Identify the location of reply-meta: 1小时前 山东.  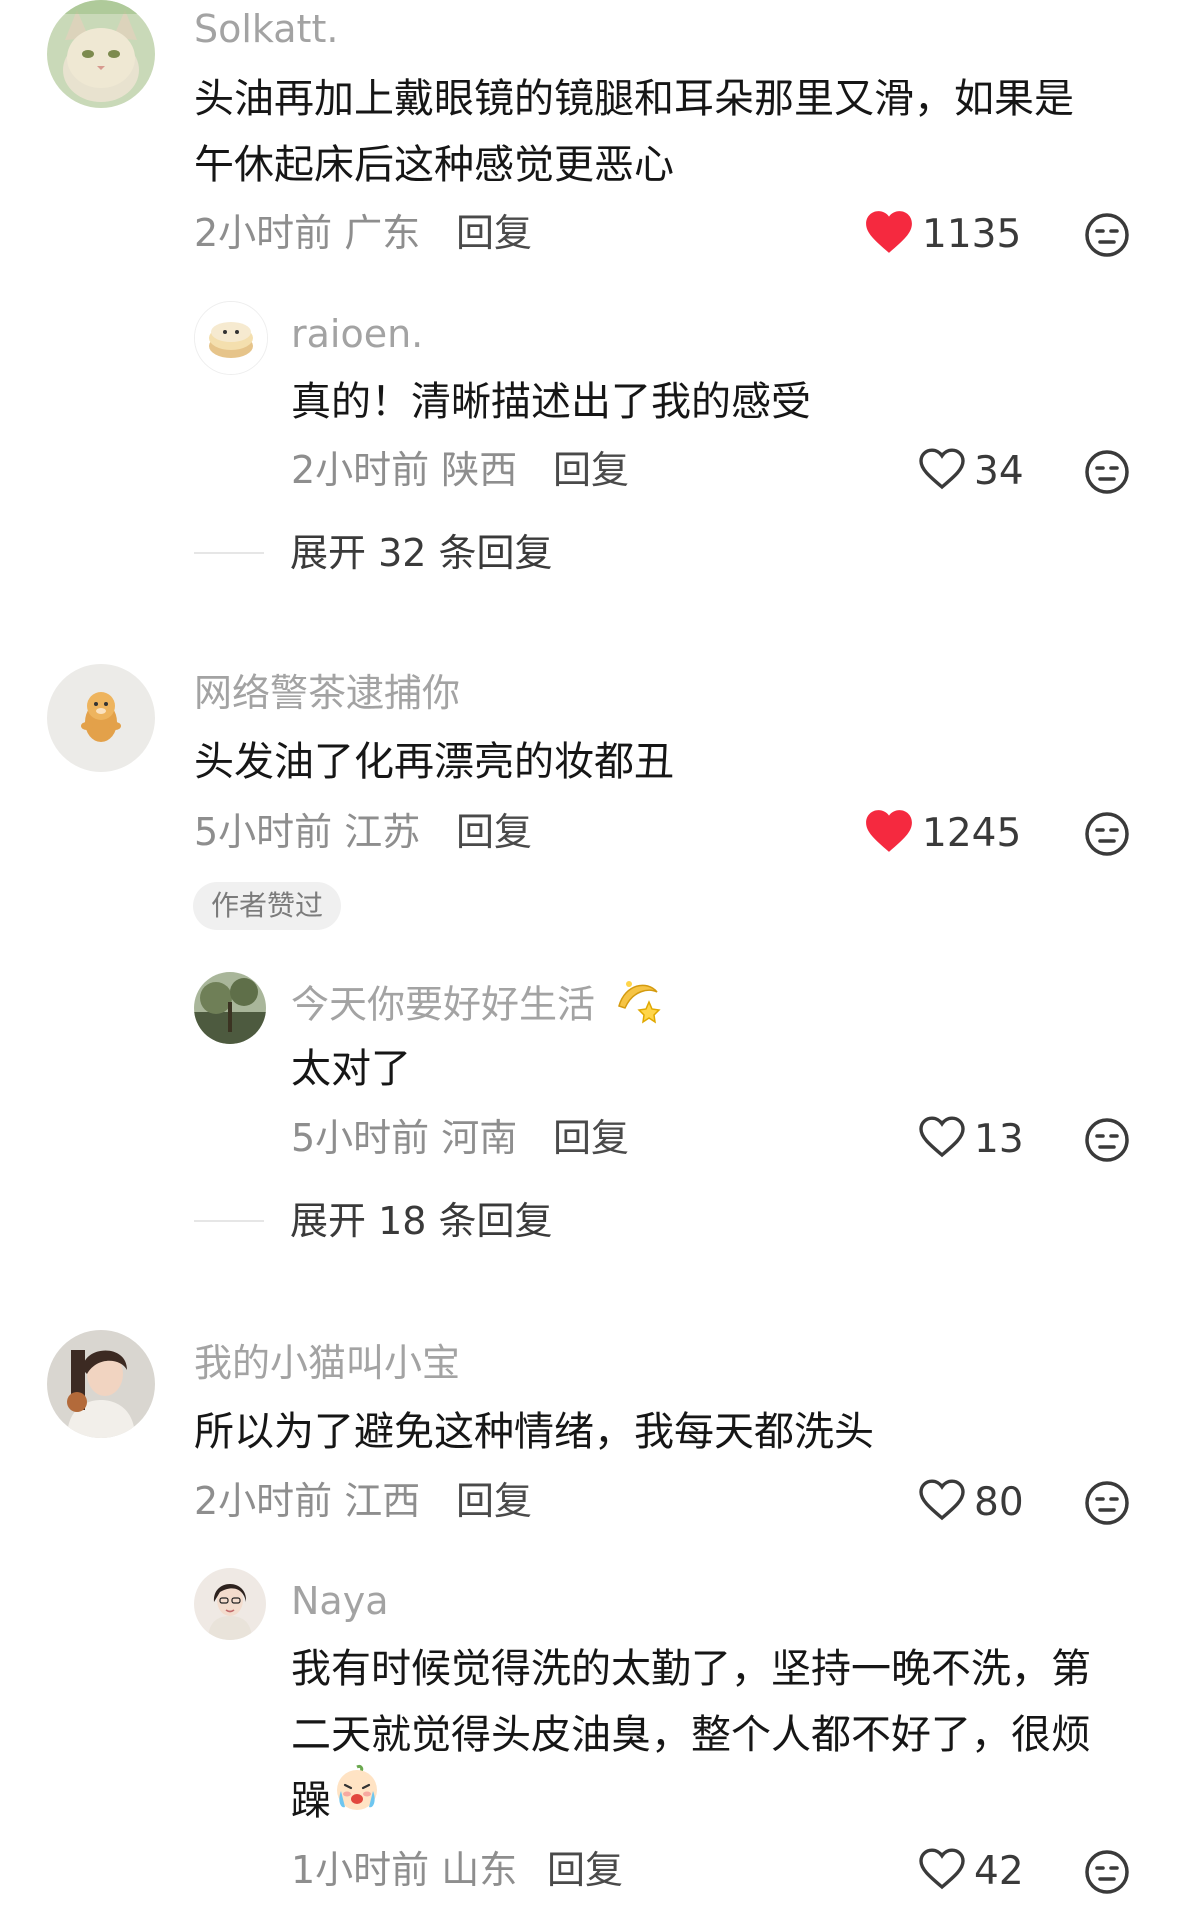
(404, 1870).